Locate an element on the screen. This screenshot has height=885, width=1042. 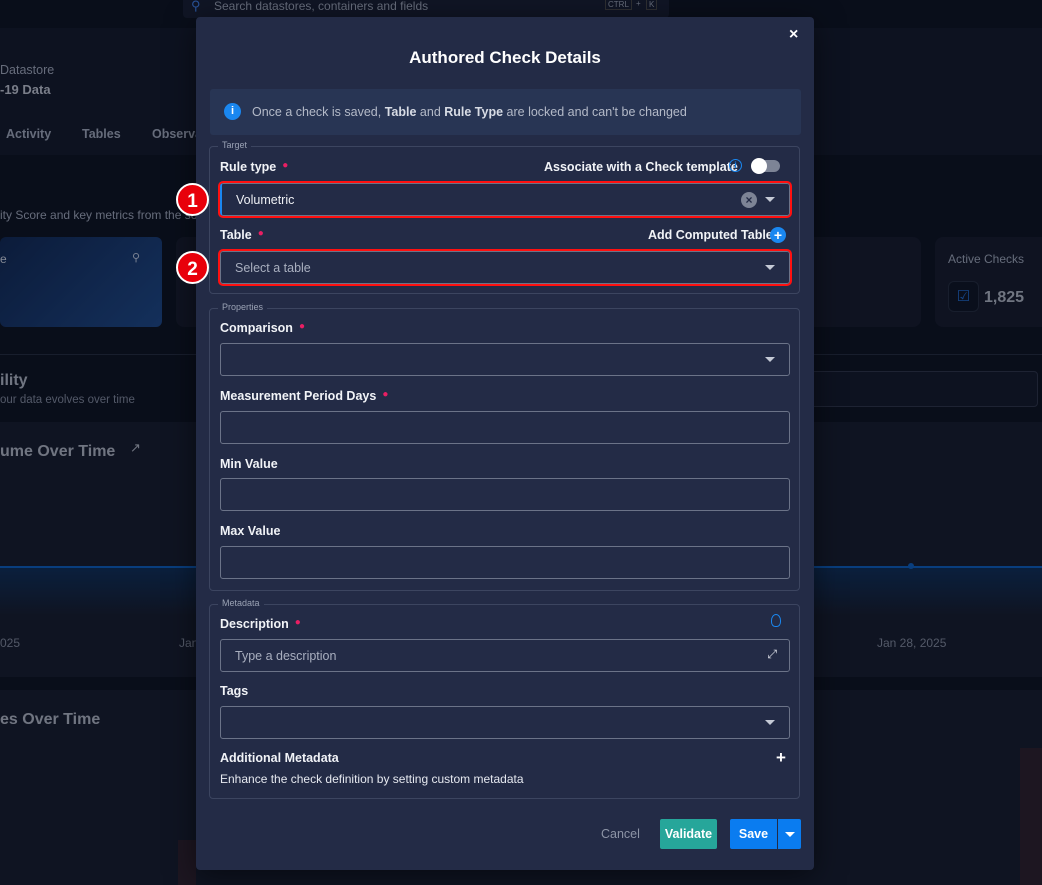
additional-metadata-label: Additional Metadata is located at coordinates (279, 758).